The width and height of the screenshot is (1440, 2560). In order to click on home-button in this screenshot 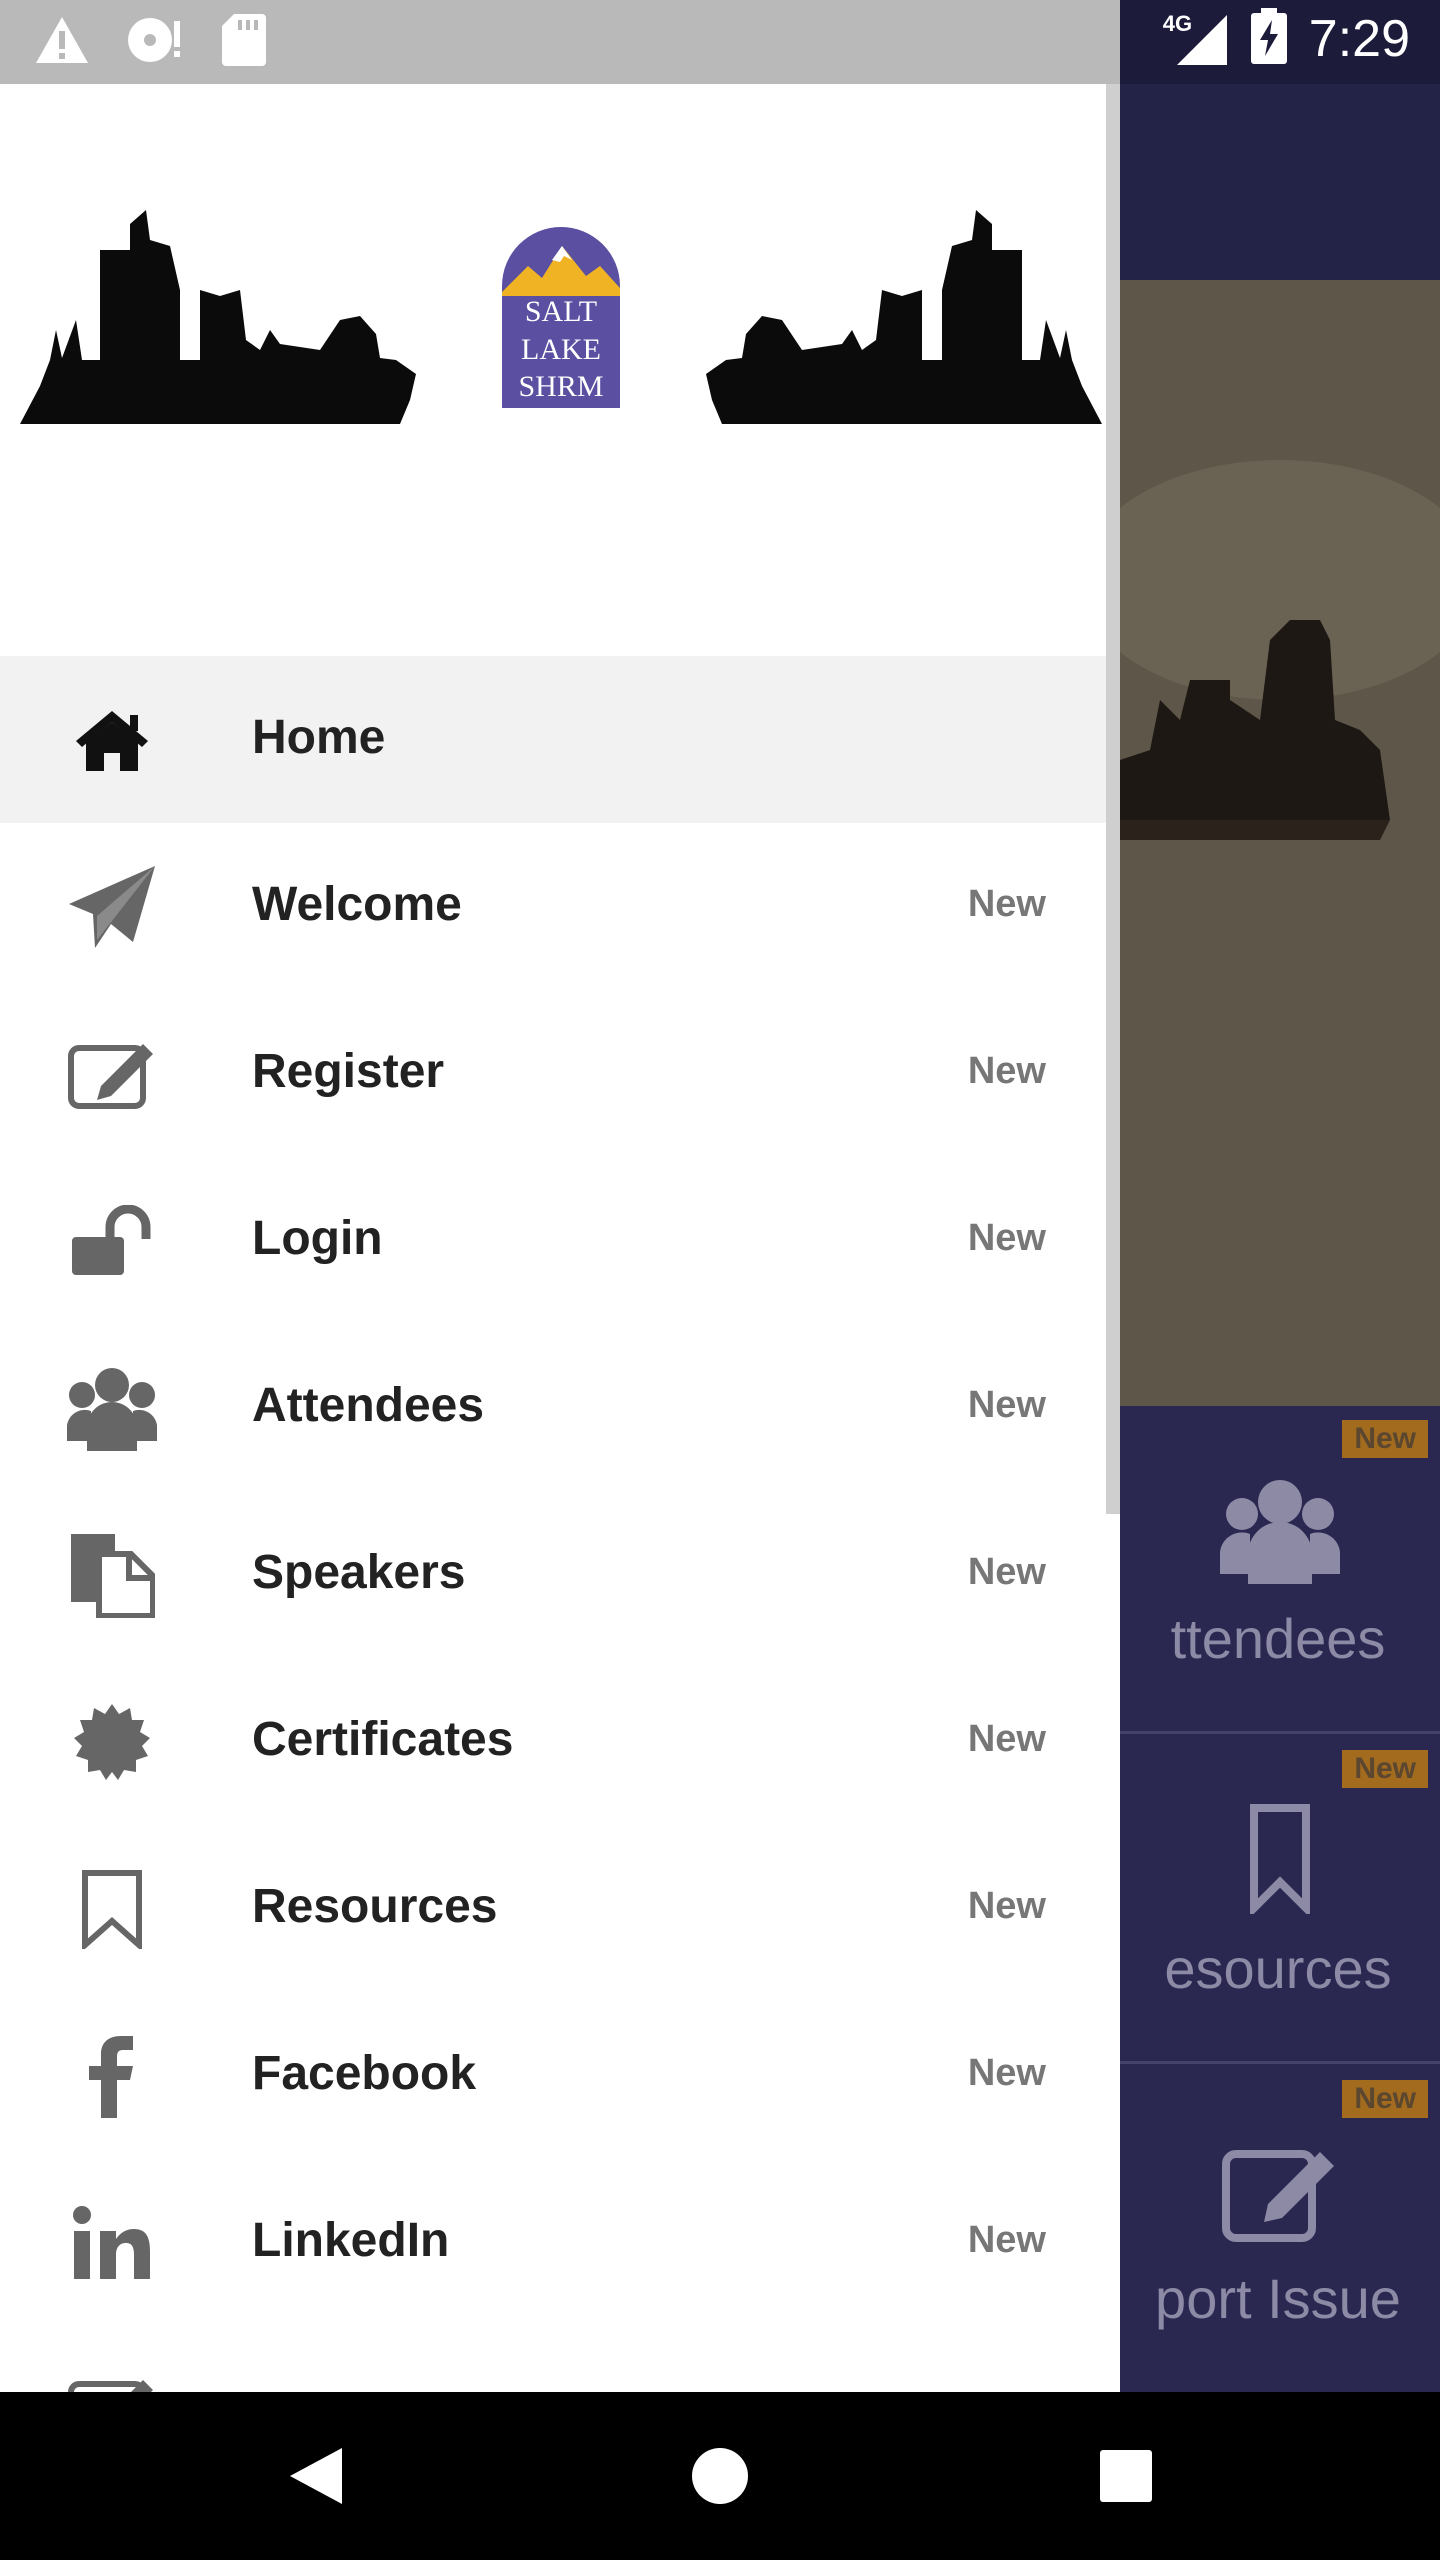, I will do `click(720, 2476)`.